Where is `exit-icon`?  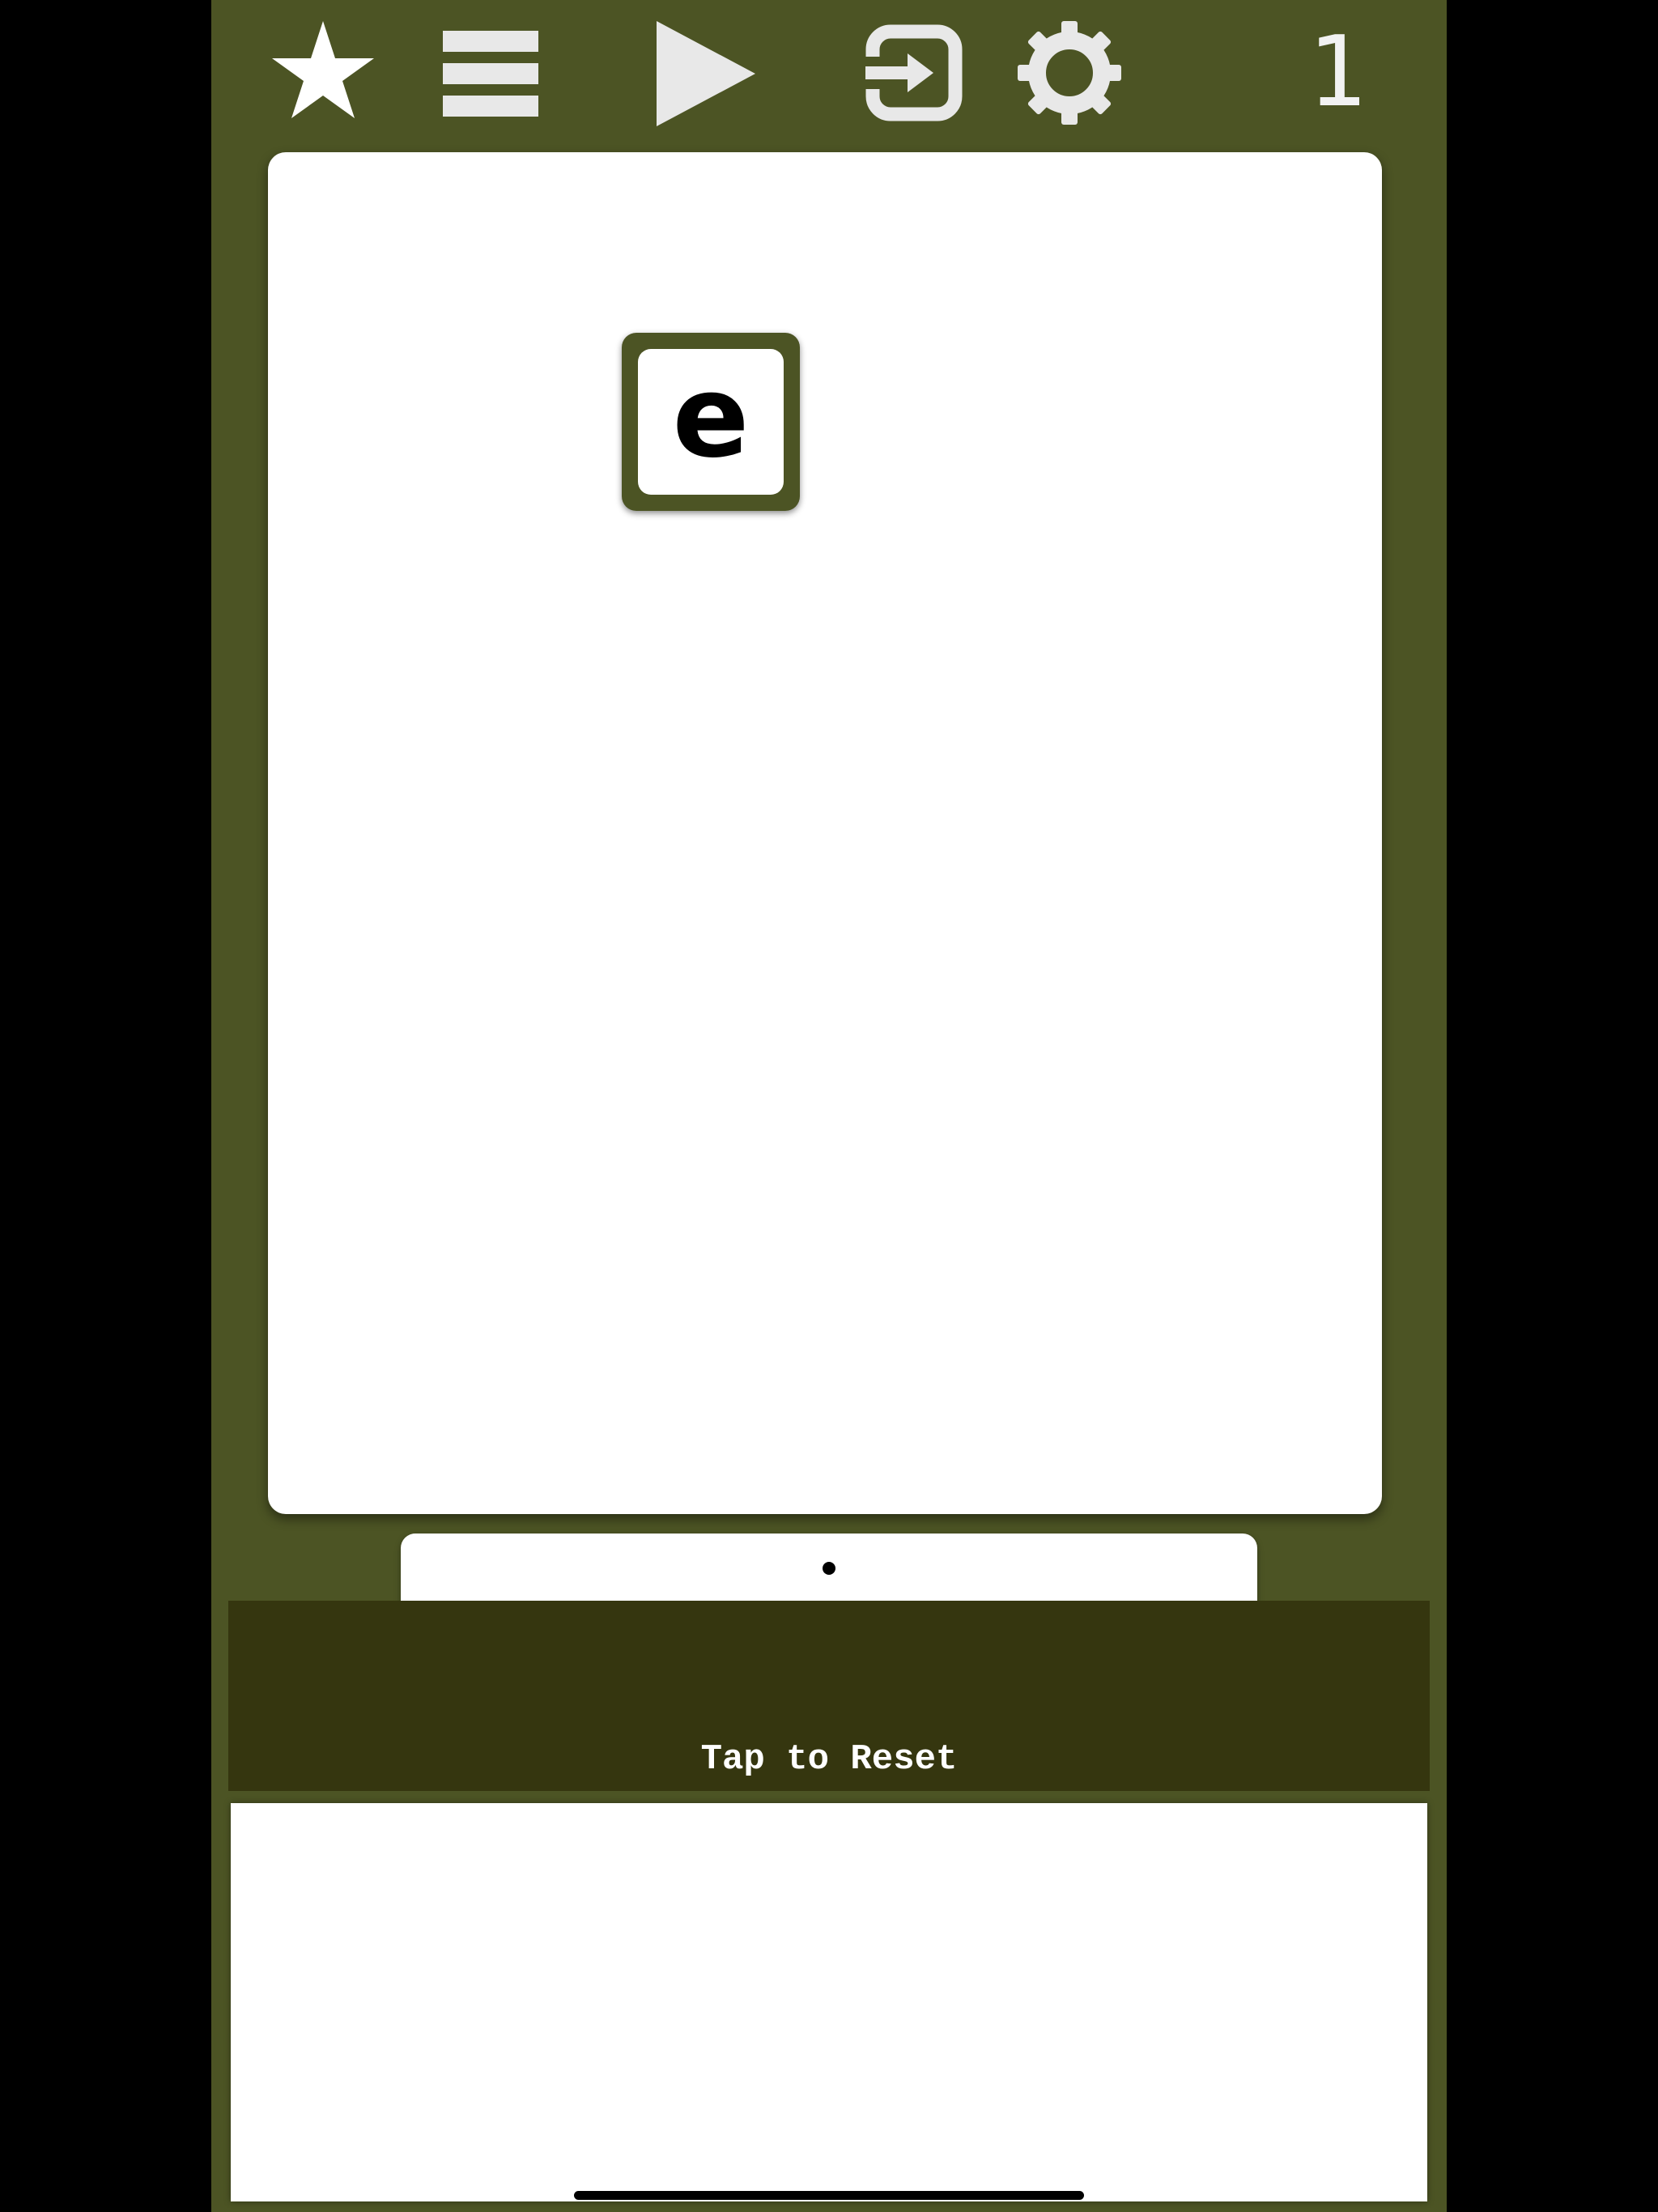 exit-icon is located at coordinates (914, 73).